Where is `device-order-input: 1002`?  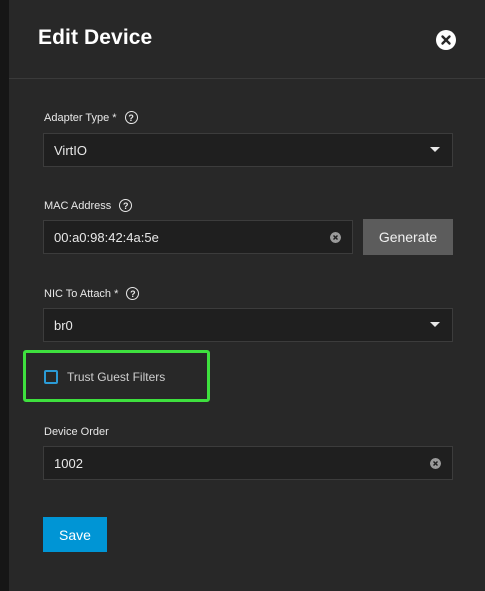
device-order-input: 1002 is located at coordinates (248, 463).